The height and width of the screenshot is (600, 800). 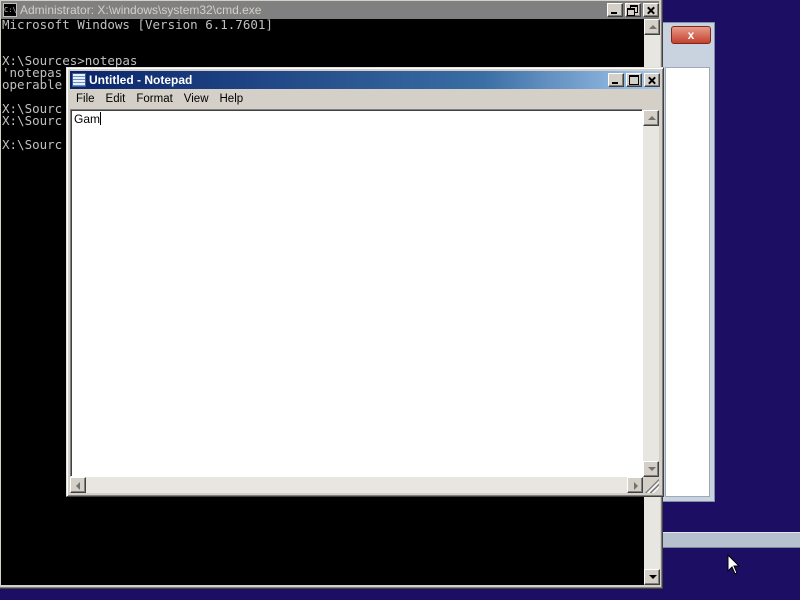 I want to click on menu-help: Help, so click(x=231, y=99).